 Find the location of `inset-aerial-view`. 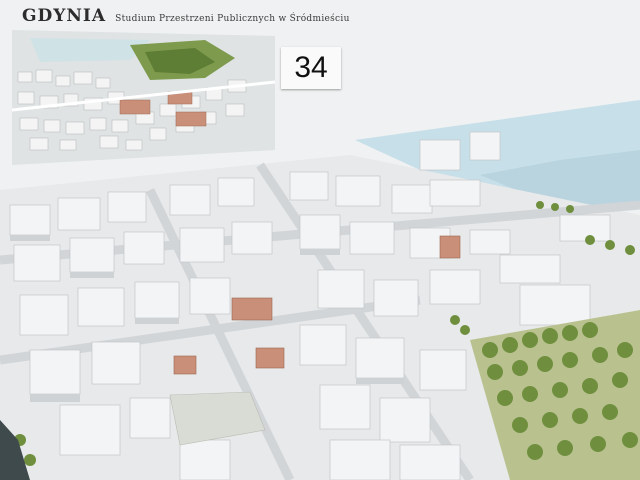

inset-aerial-view is located at coordinates (143, 97).